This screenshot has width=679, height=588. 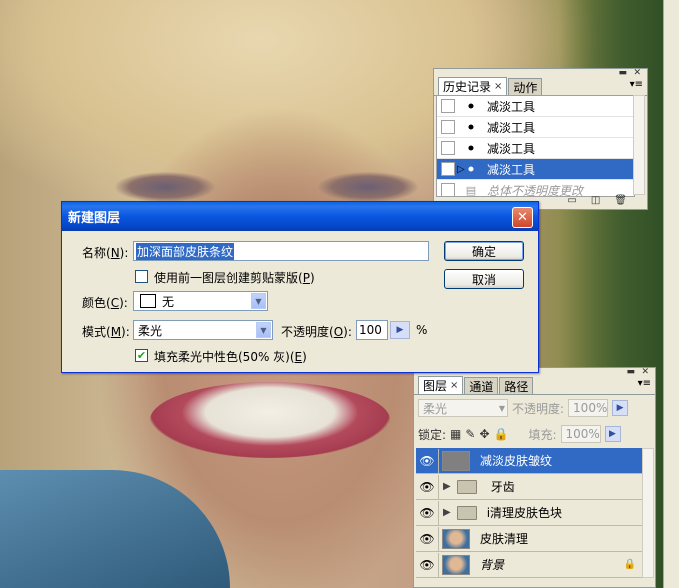 What do you see at coordinates (105, 253) in the screenshot?
I see `name-label: 名称(N):` at bounding box center [105, 253].